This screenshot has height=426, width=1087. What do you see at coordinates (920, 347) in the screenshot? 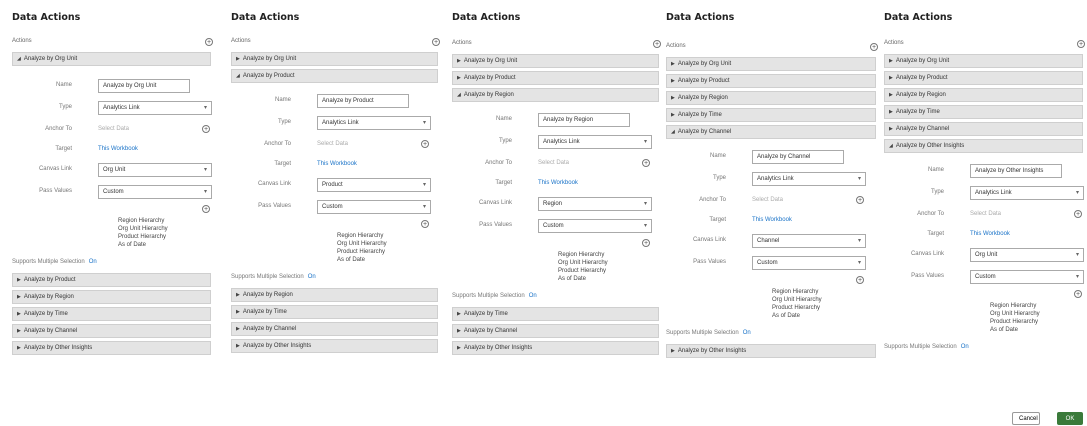
I see `sms-label: Supports Multiple Selection` at bounding box center [920, 347].